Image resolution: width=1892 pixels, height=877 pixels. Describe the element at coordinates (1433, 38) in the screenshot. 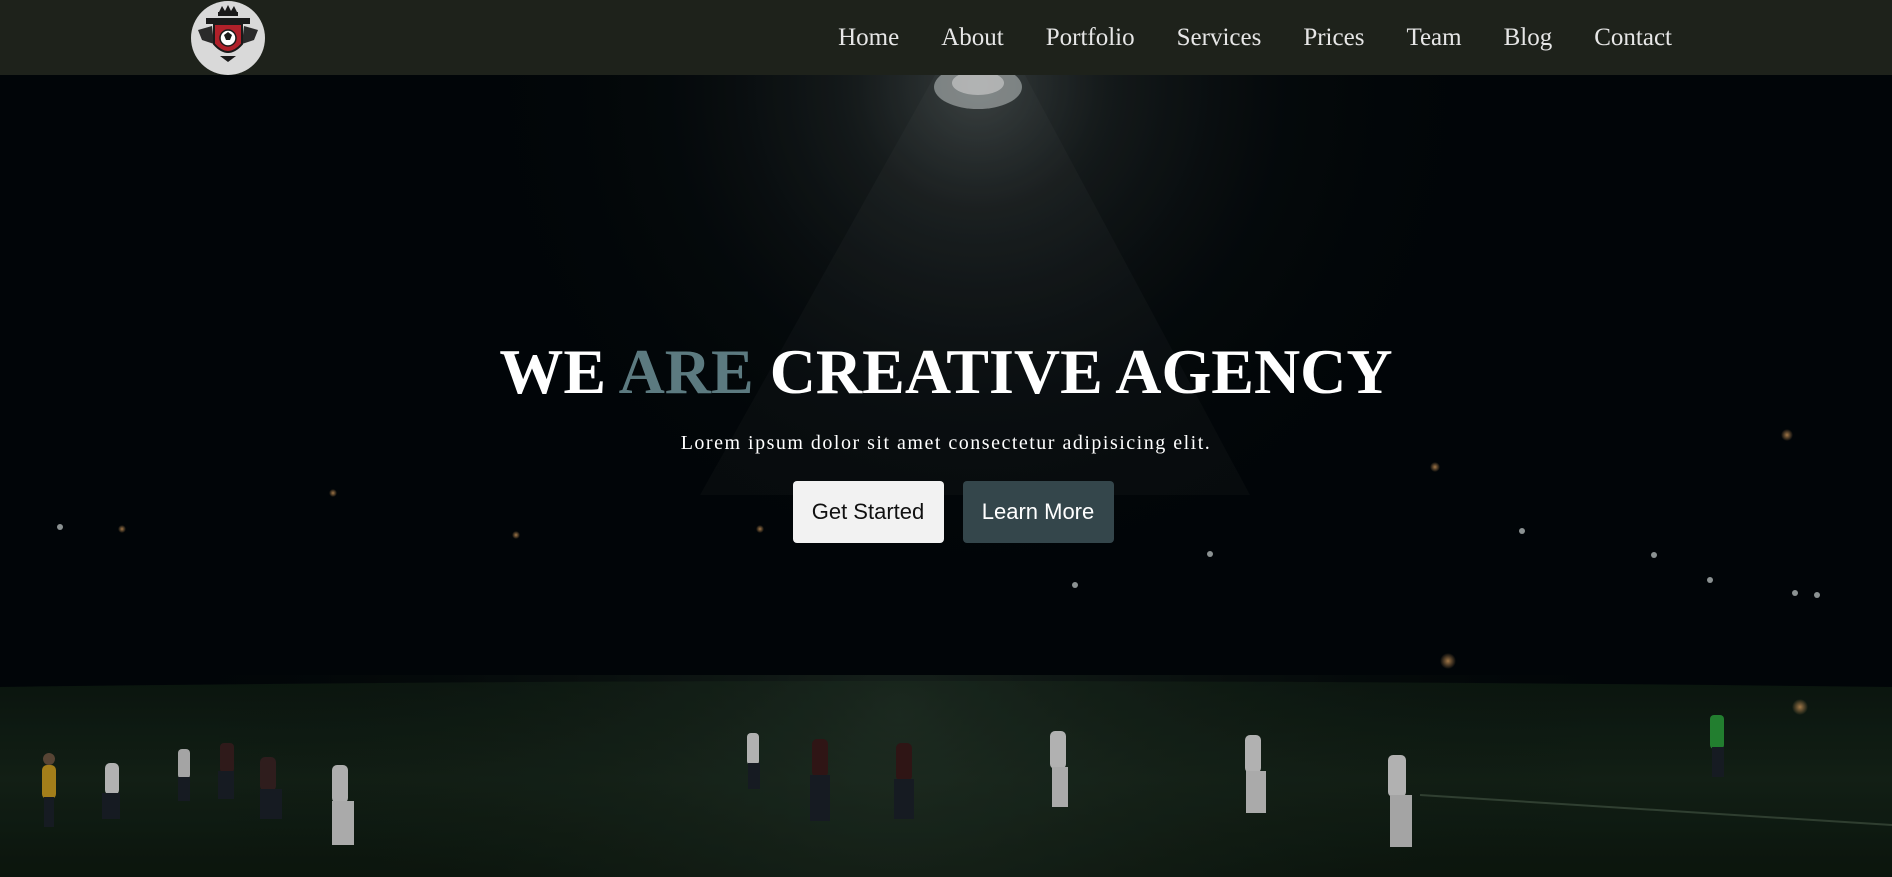

I see `nav-link-team: Team` at that location.